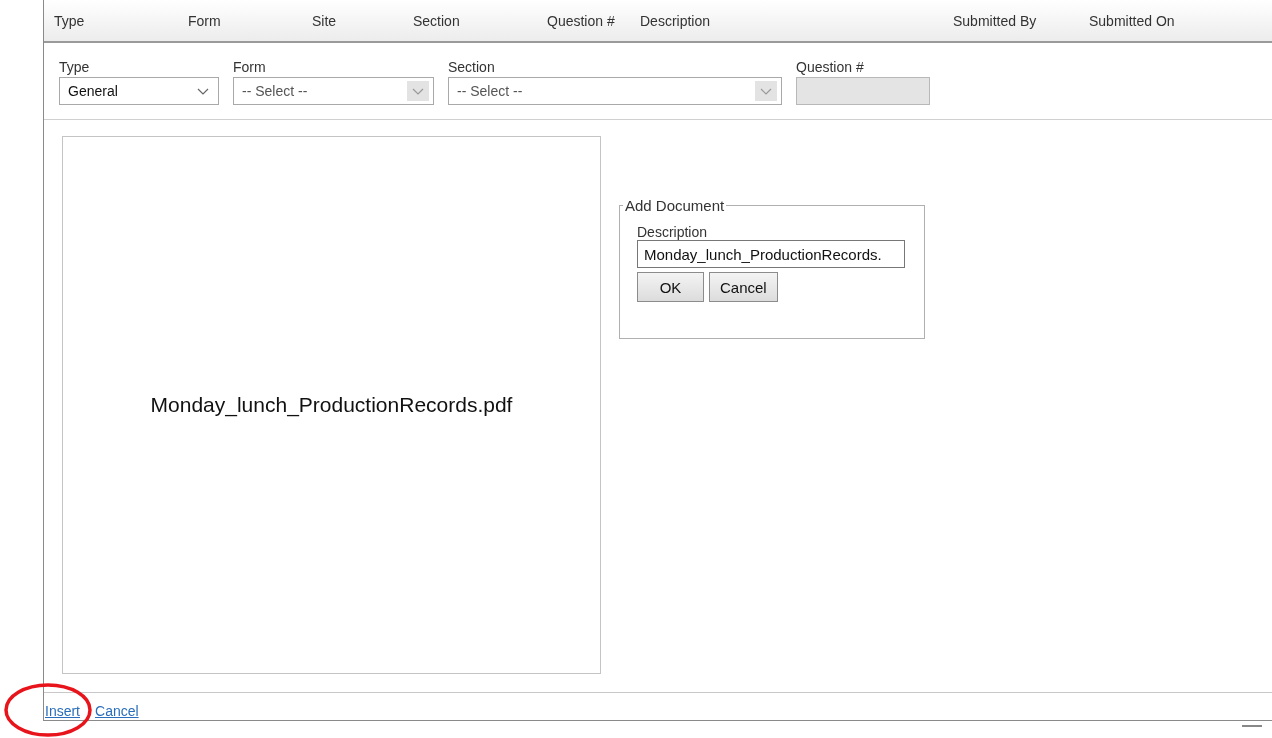  Describe the element at coordinates (121, 20) in the screenshot. I see `column-header: Type` at that location.